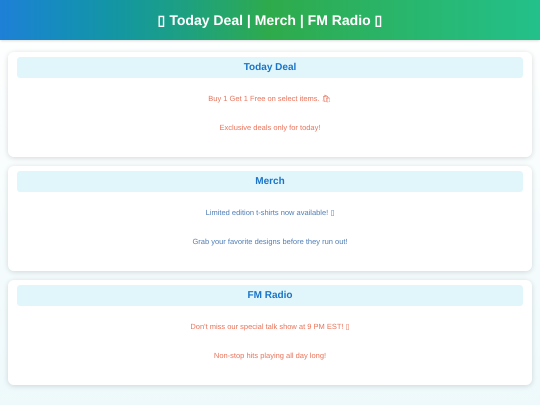  Describe the element at coordinates (270, 181) in the screenshot. I see `section-title: Merch` at that location.